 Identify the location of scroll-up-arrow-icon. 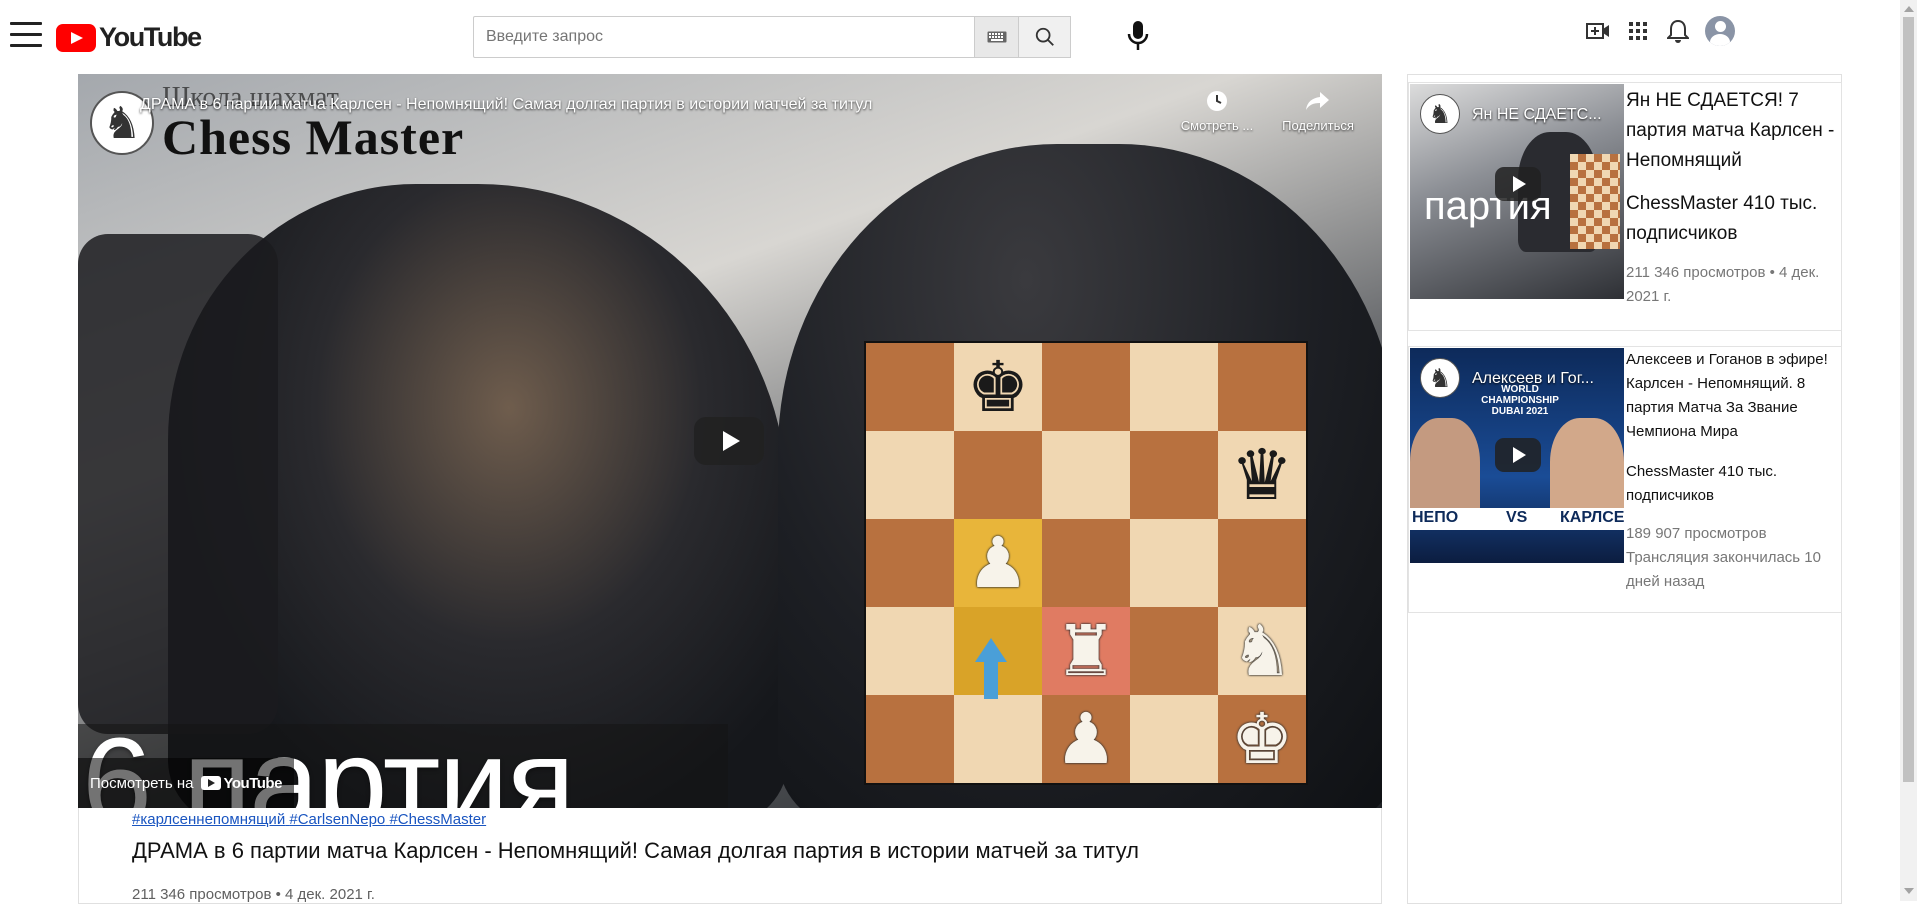
(1909, 9).